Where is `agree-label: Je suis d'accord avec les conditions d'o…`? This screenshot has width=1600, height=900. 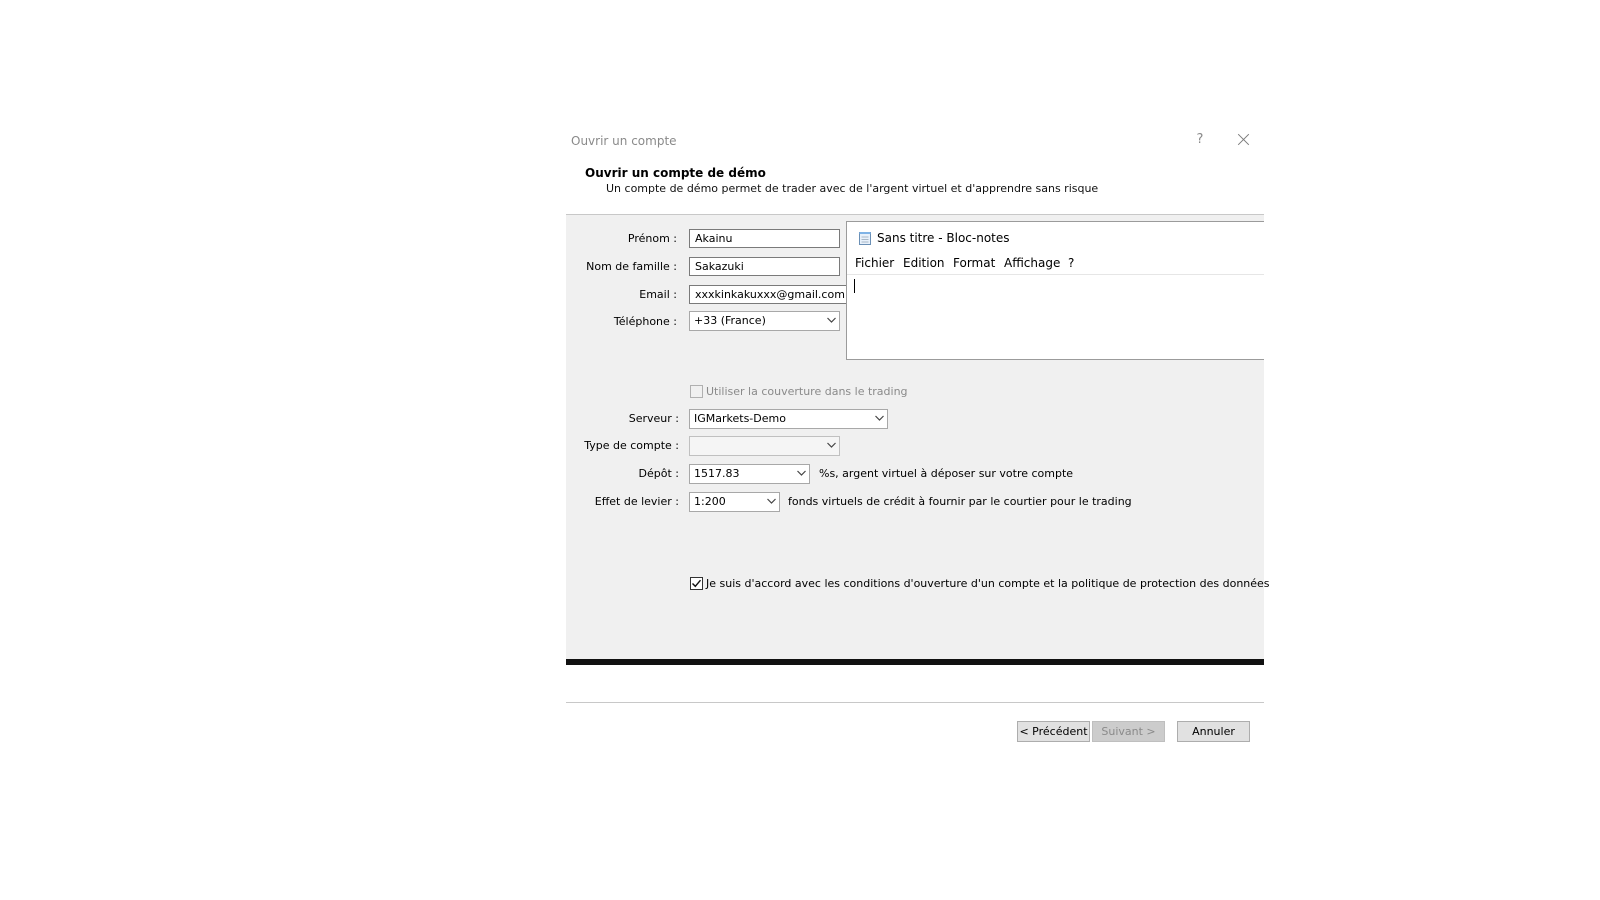
agree-label: Je suis d'accord avec les conditions d'o… is located at coordinates (988, 583).